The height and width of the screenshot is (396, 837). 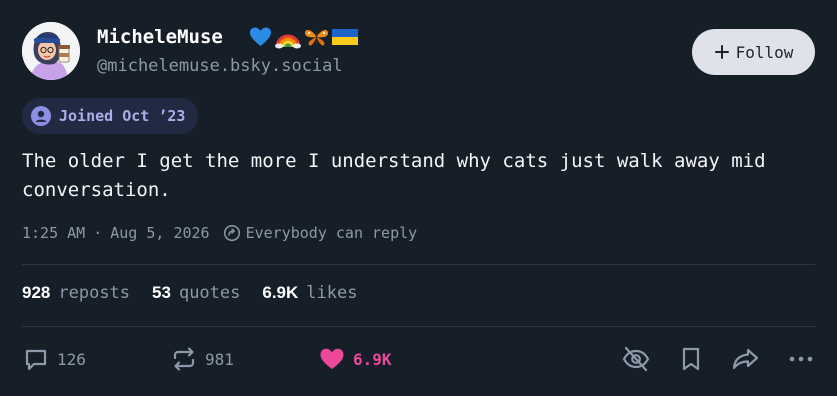 I want to click on follow-button: Follow, so click(x=753, y=52).